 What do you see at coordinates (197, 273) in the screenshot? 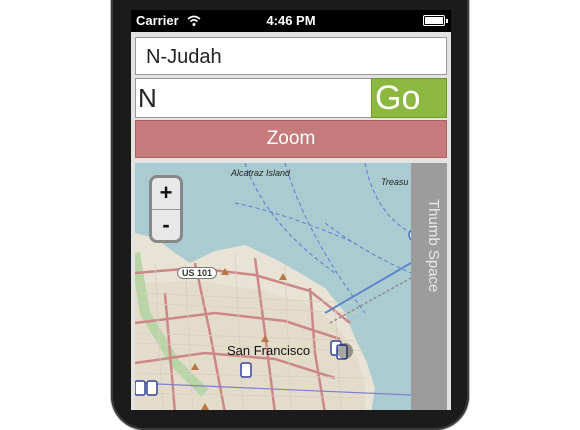
I see `highway-shield-us101: US 101` at bounding box center [197, 273].